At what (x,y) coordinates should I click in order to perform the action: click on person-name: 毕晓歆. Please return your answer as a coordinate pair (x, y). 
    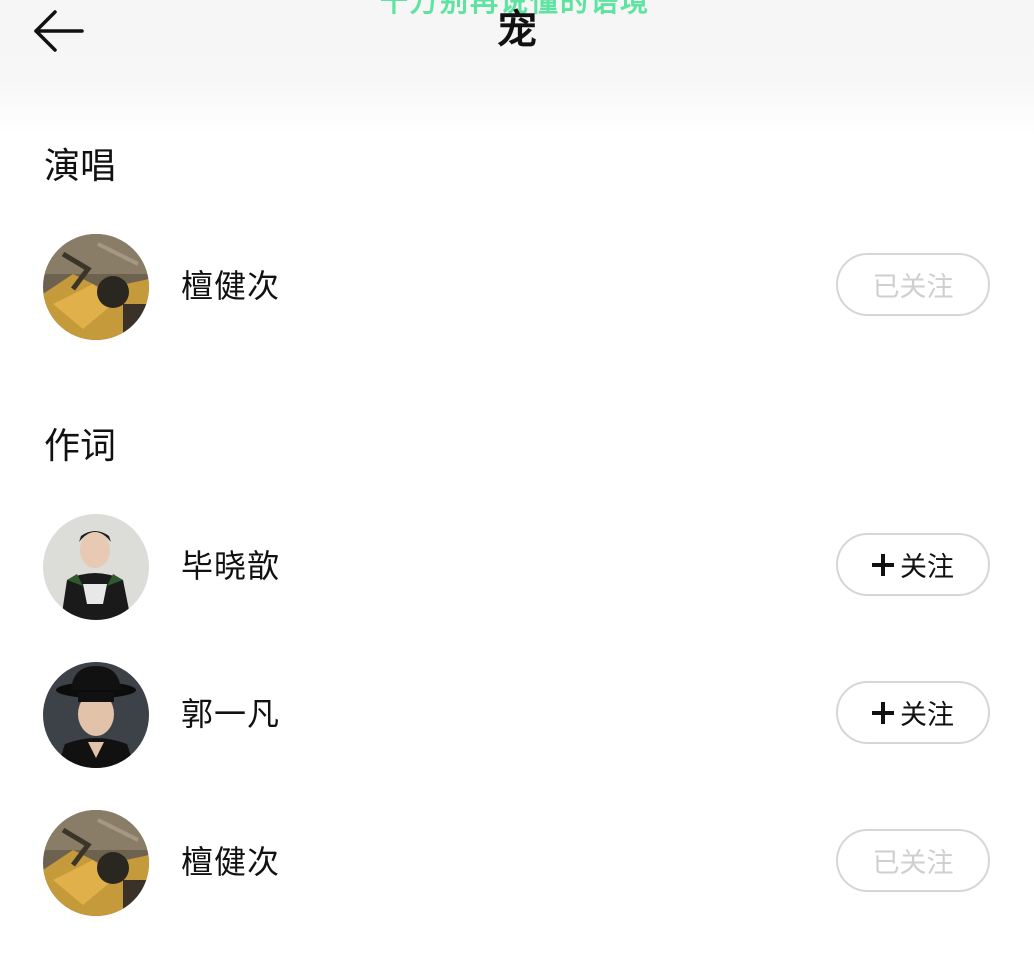
    Looking at the image, I should click on (231, 566).